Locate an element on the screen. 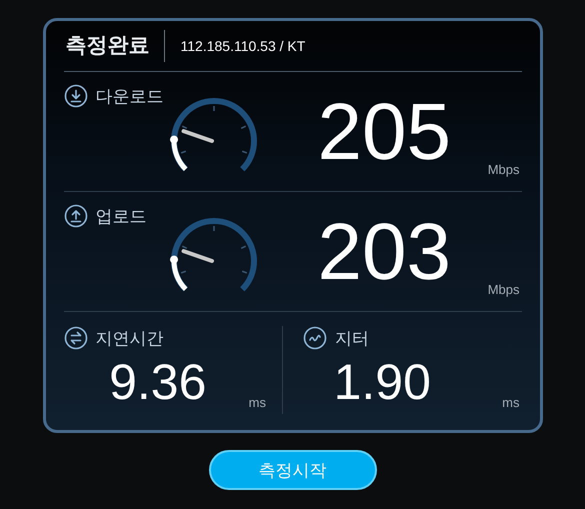 This screenshot has height=509, width=585. metric-label: 다운로드 is located at coordinates (130, 97).